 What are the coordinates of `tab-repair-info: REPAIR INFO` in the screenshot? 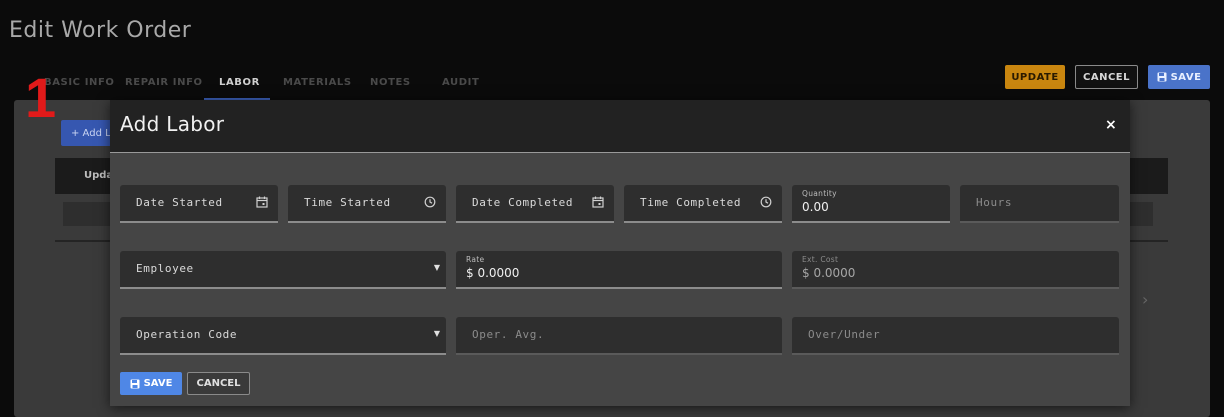 It's located at (164, 82).